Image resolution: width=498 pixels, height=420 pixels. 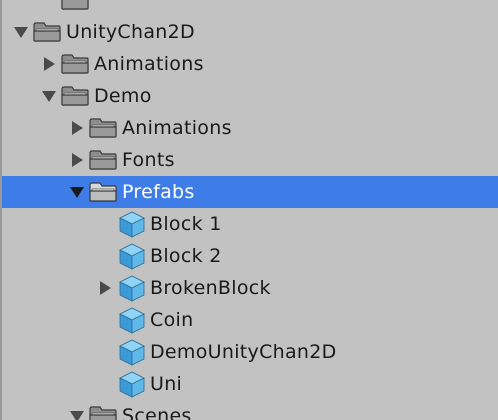 I want to click on tree-item-label: Uni, so click(x=166, y=384).